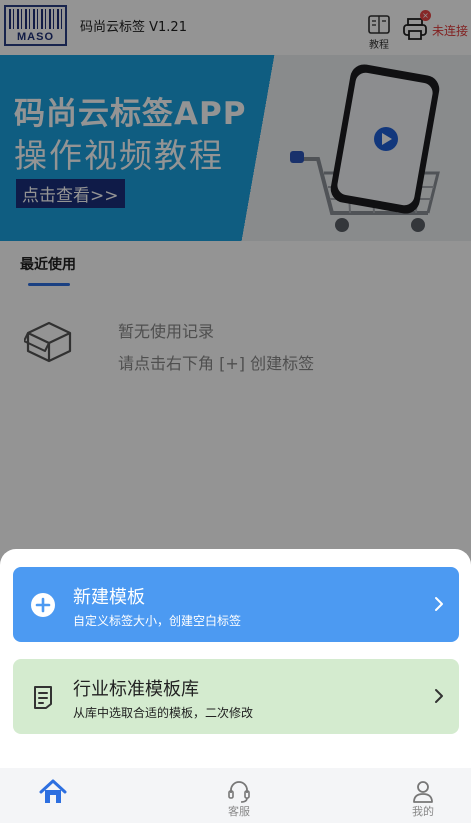 The image size is (471, 823). Describe the element at coordinates (236, 696) in the screenshot. I see `template-library-card: 行业标准模板库 从库中选取合适的模板，二次修改` at that location.